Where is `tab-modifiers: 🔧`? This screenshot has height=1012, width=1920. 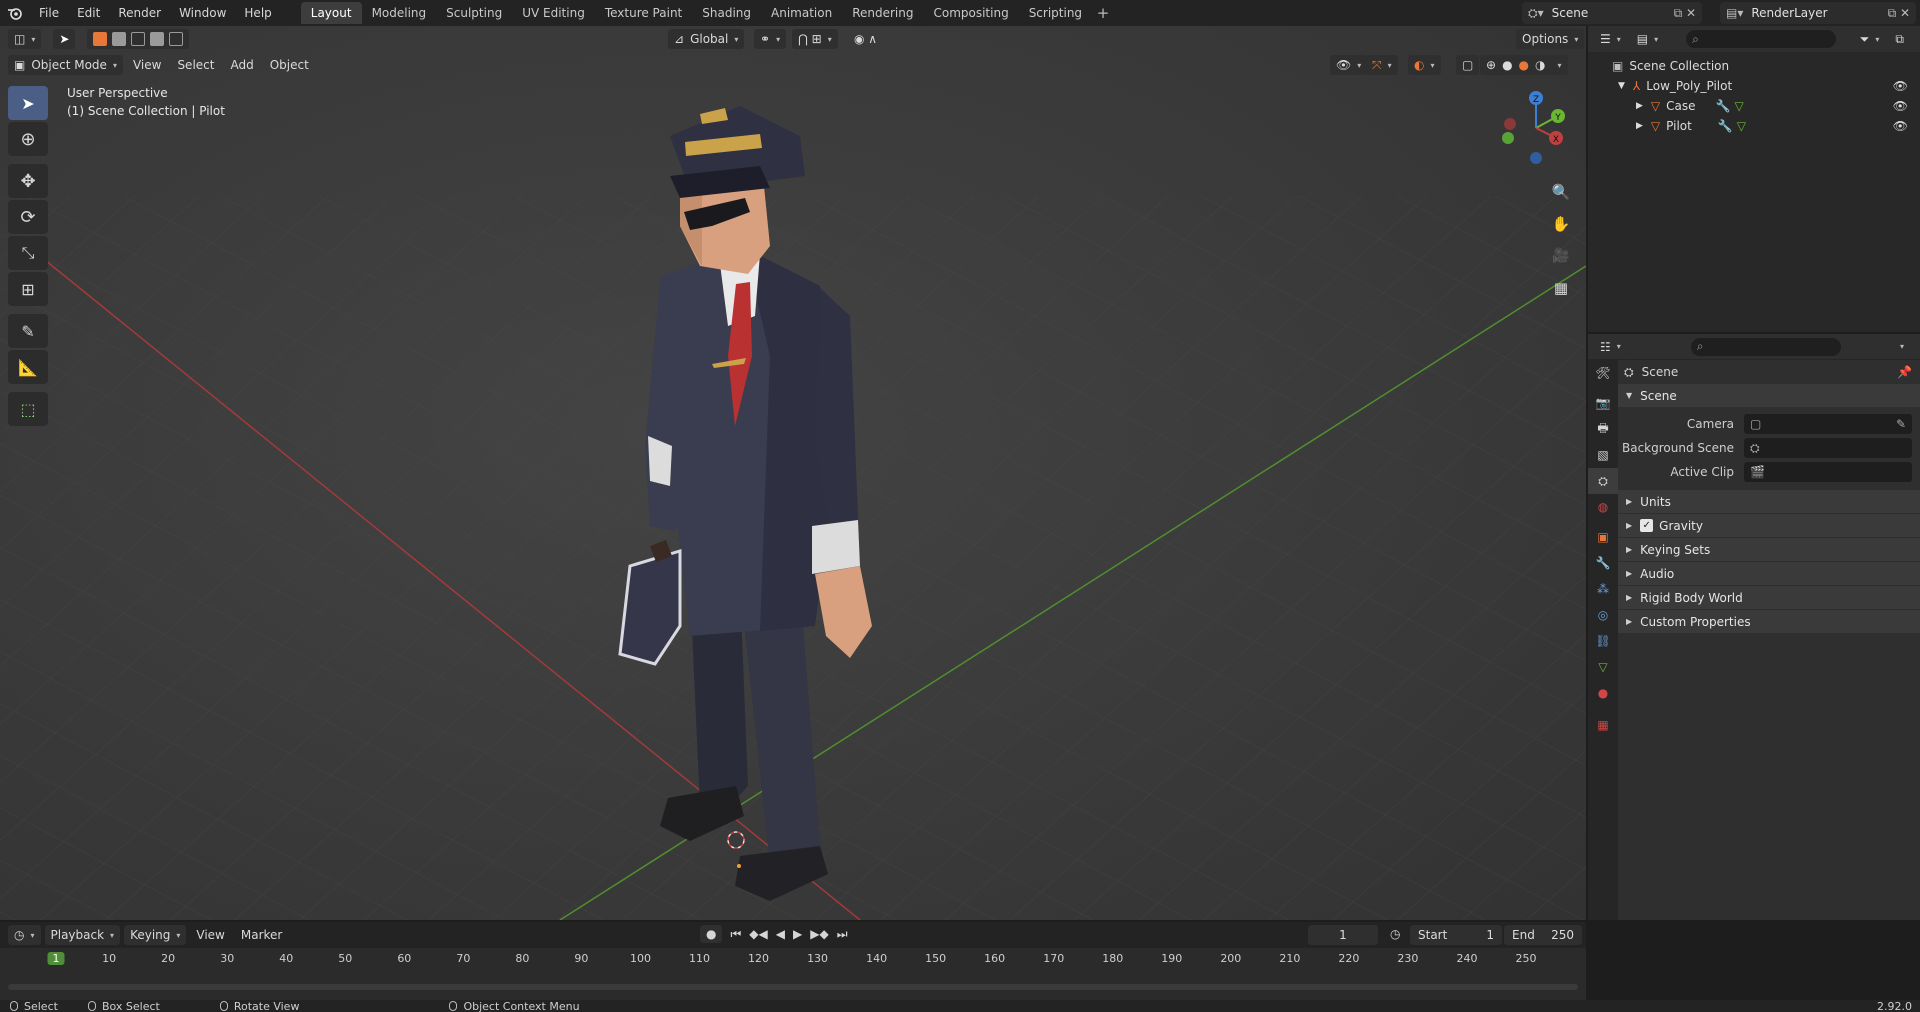 tab-modifiers: 🔧 is located at coordinates (1603, 563).